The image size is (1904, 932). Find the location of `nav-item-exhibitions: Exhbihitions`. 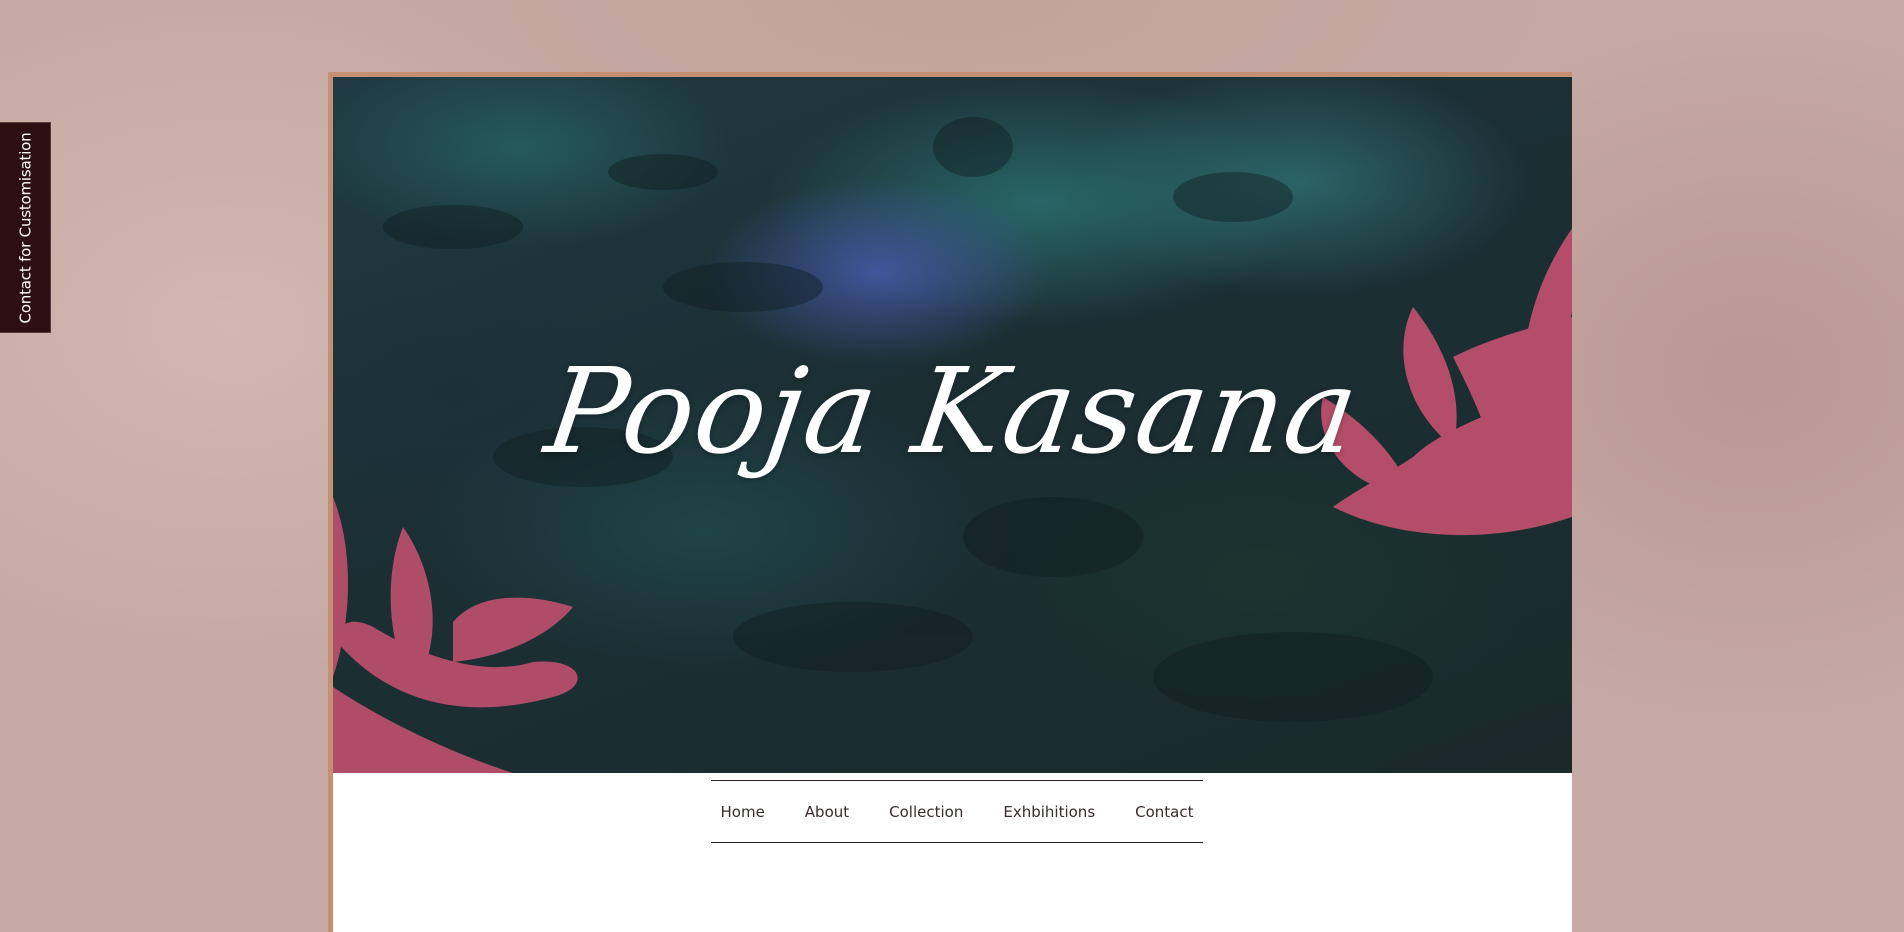

nav-item-exhibitions: Exhbihitions is located at coordinates (1049, 812).